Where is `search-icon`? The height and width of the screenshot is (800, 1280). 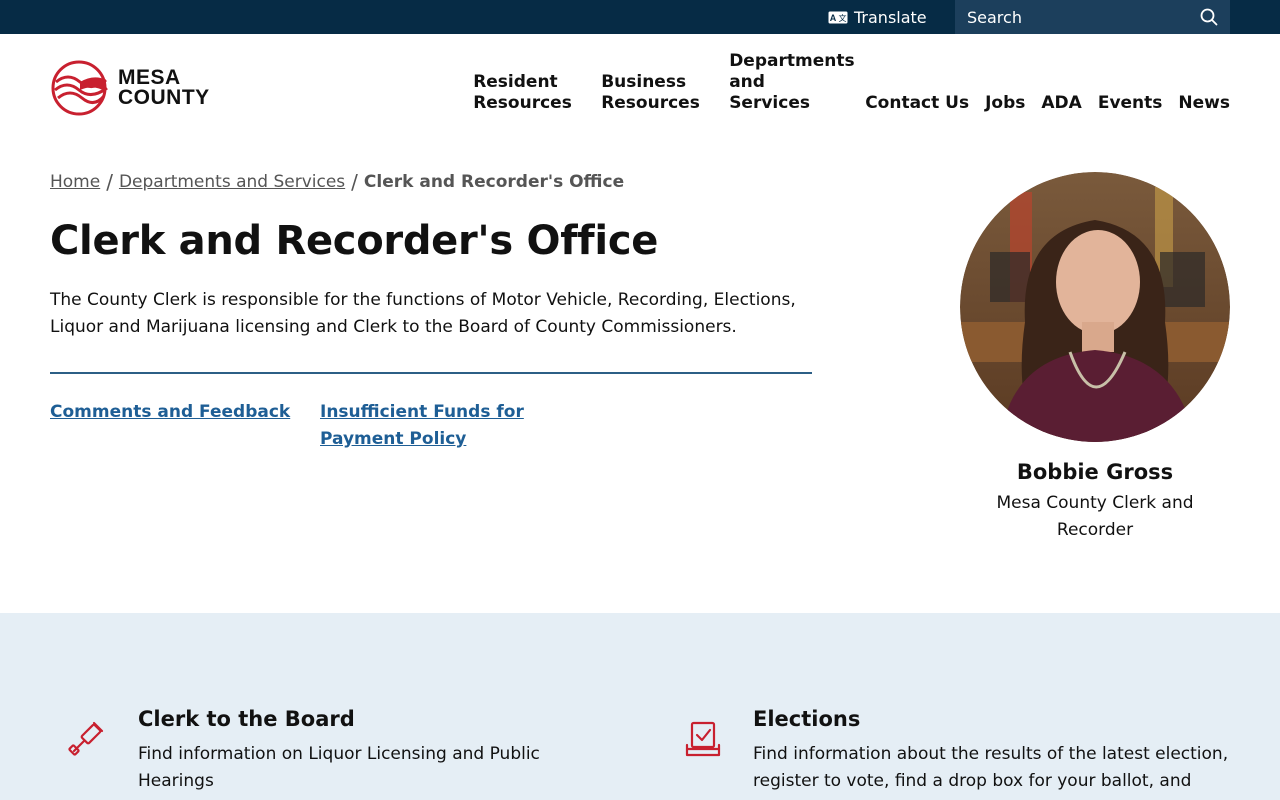 search-icon is located at coordinates (1209, 17).